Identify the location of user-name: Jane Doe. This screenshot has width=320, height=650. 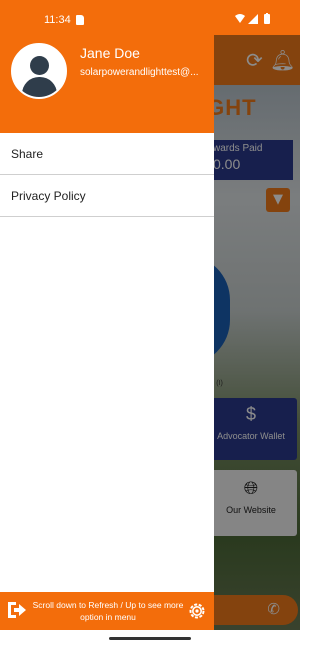
(110, 53).